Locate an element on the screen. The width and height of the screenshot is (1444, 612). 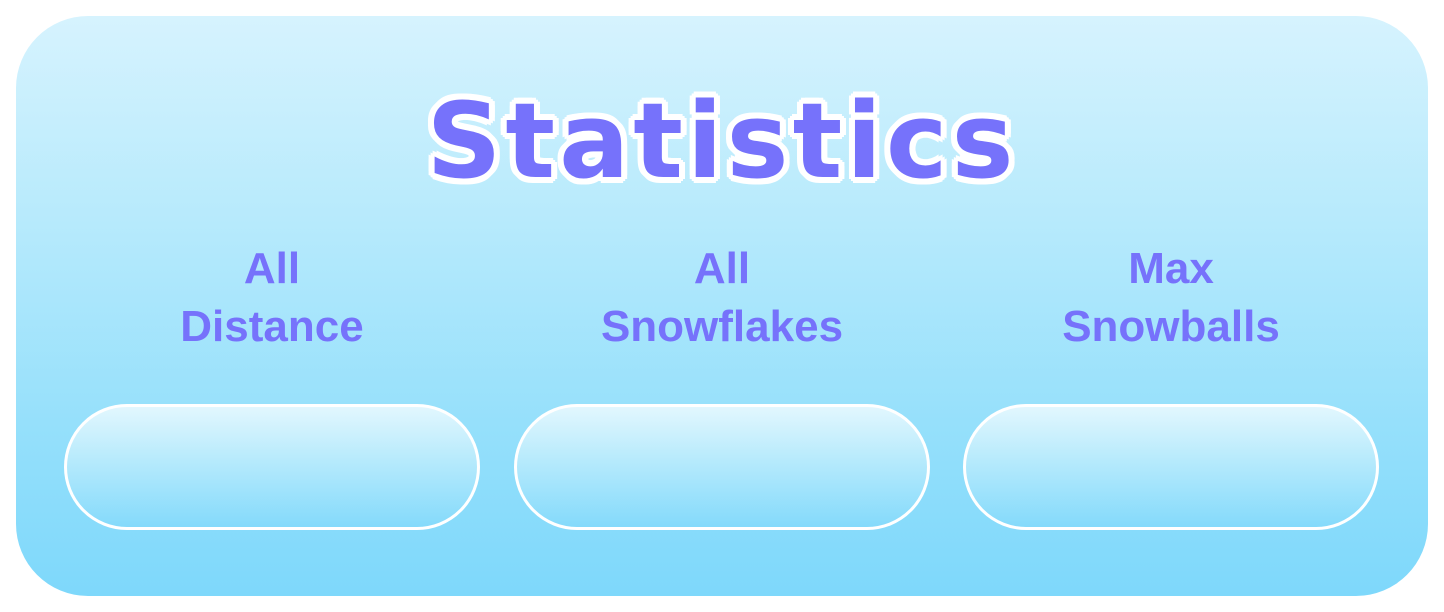
stat-all-snowflakes: All Snowflakes is located at coordinates (722, 385).